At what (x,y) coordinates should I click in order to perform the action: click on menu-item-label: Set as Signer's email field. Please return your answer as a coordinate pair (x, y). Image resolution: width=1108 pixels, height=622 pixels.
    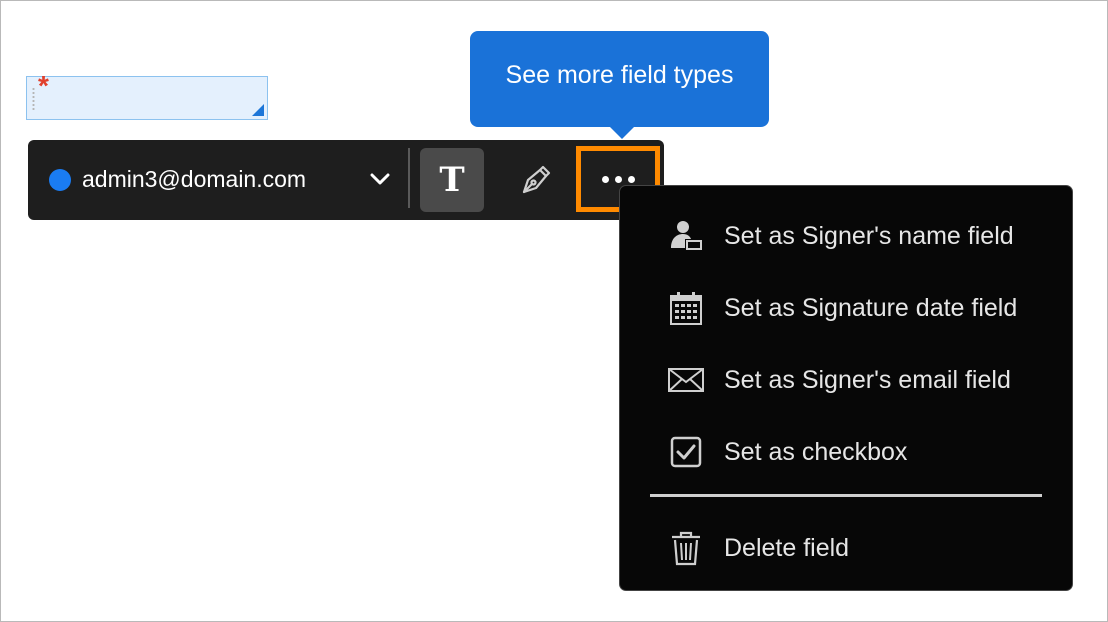
    Looking at the image, I should click on (867, 380).